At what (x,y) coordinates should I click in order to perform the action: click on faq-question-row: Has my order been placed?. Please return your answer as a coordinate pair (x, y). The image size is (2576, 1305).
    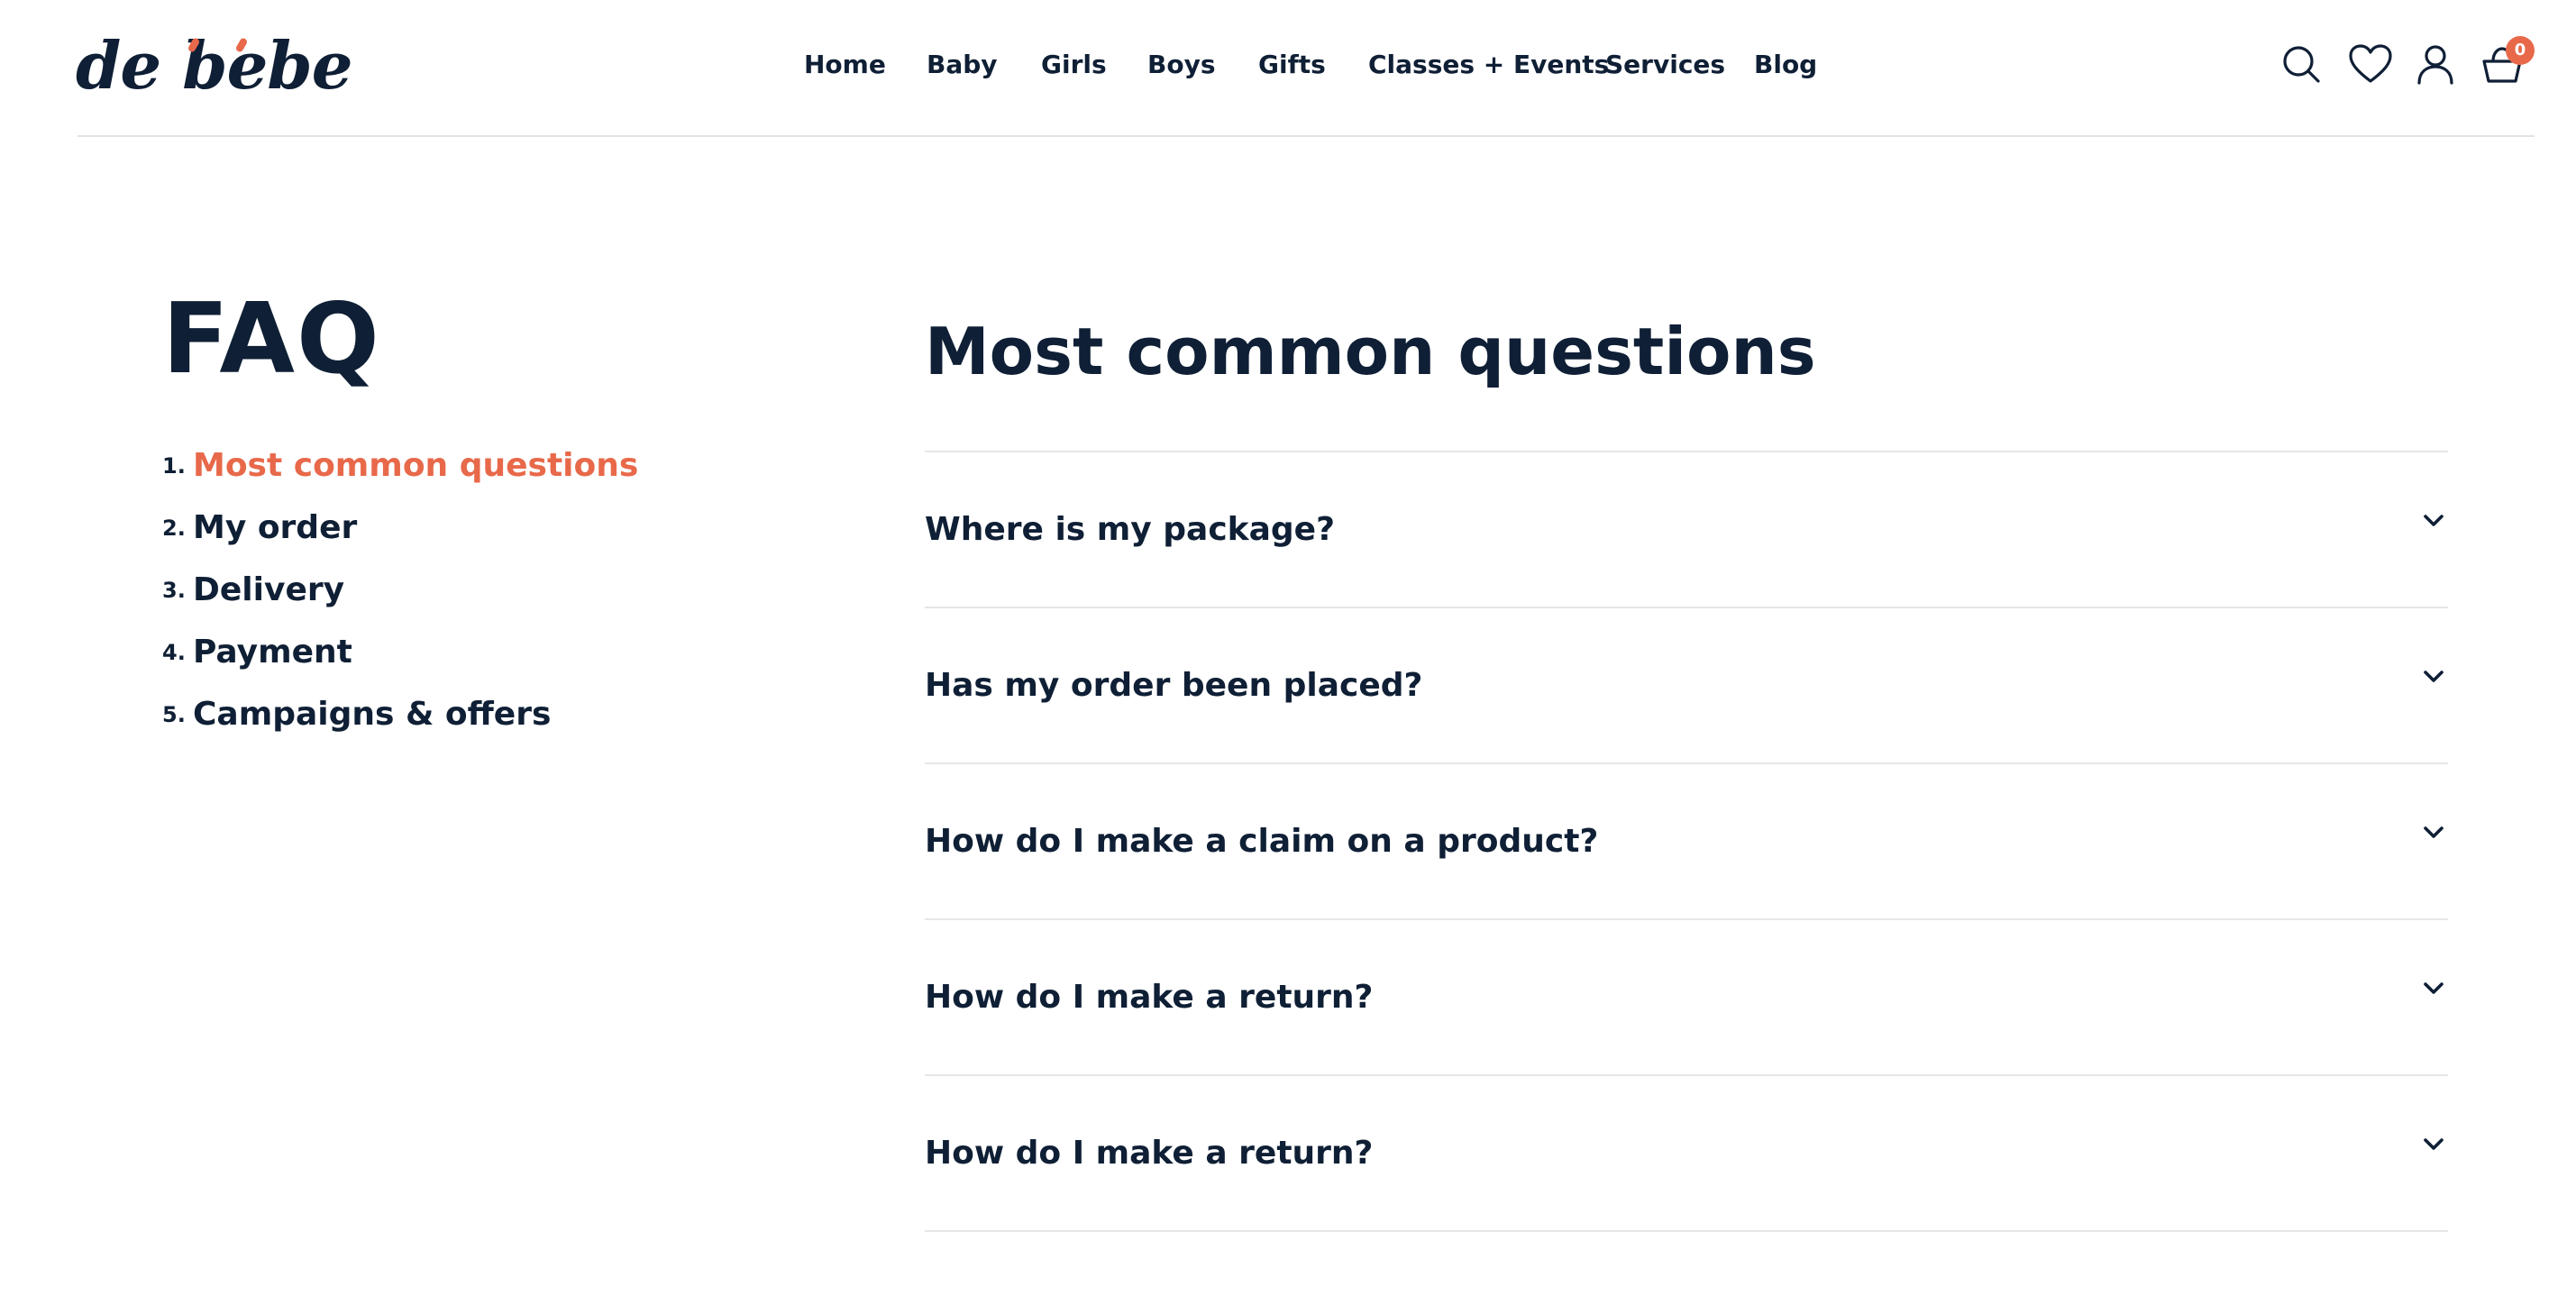
    Looking at the image, I should click on (1686, 686).